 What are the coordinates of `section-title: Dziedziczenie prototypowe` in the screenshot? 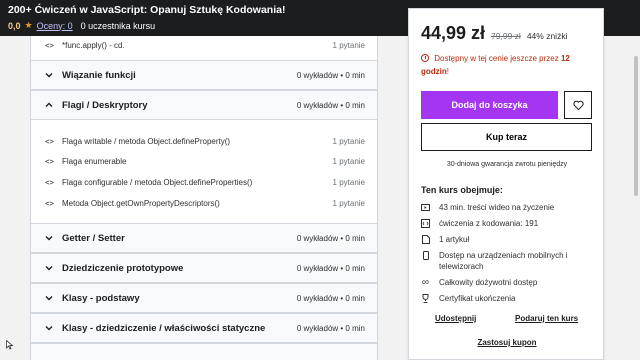 It's located at (123, 268).